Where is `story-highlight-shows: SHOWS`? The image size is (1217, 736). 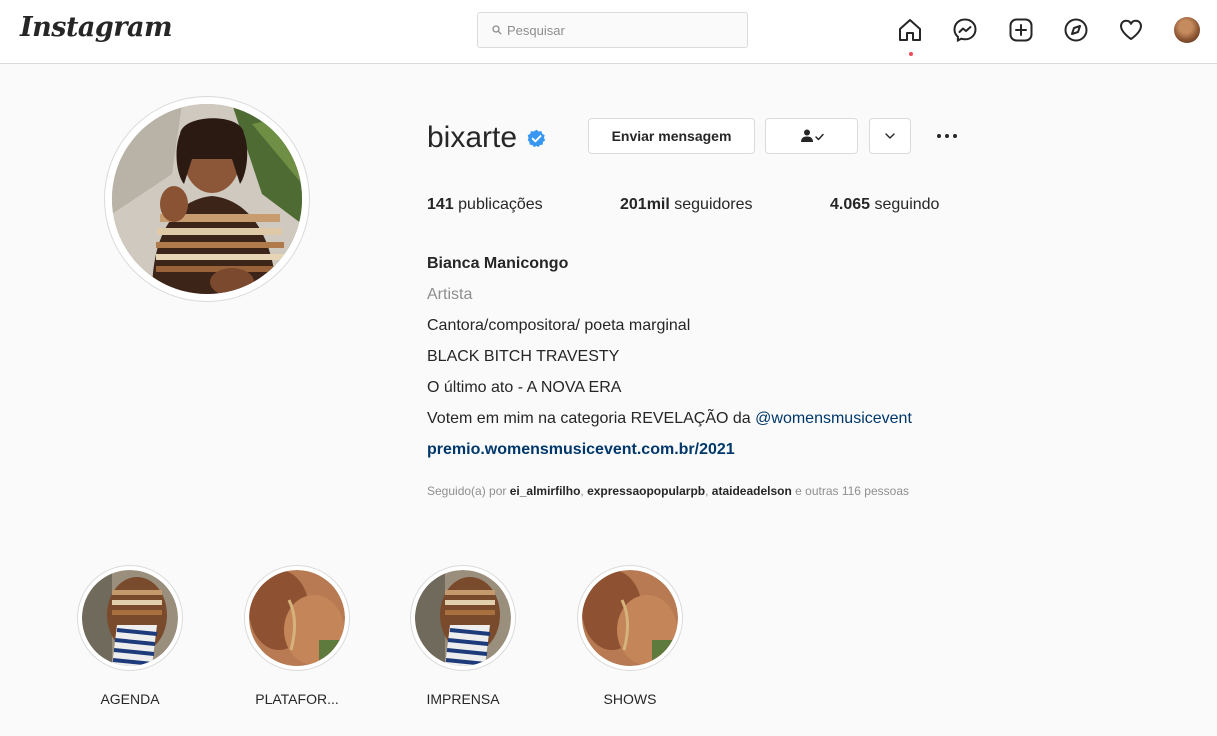 story-highlight-shows: SHOWS is located at coordinates (630, 636).